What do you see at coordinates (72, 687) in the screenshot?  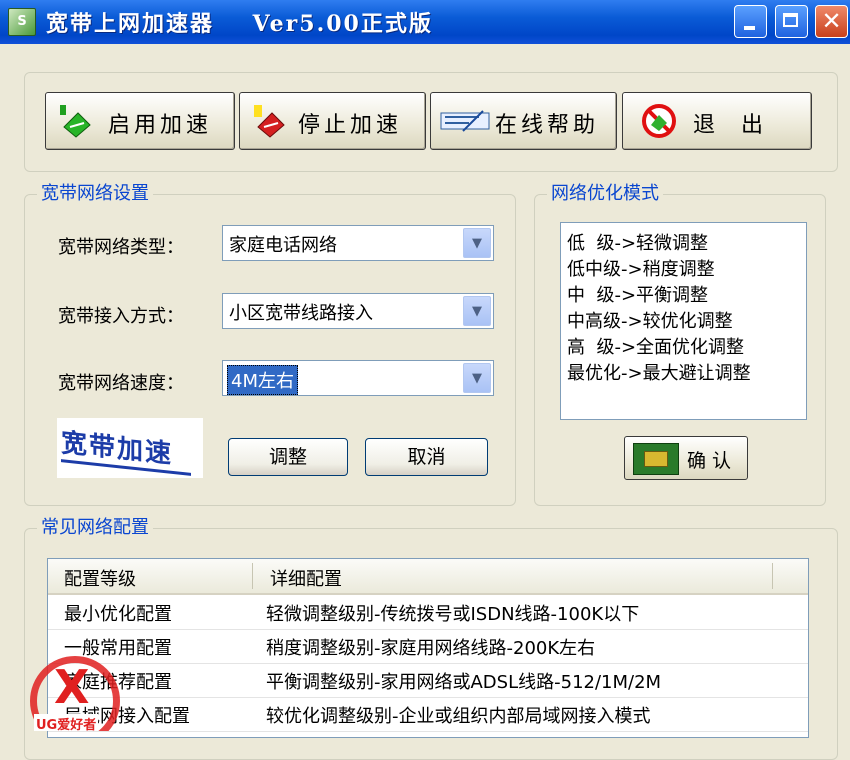 I see `watermark-x-icon: X` at bounding box center [72, 687].